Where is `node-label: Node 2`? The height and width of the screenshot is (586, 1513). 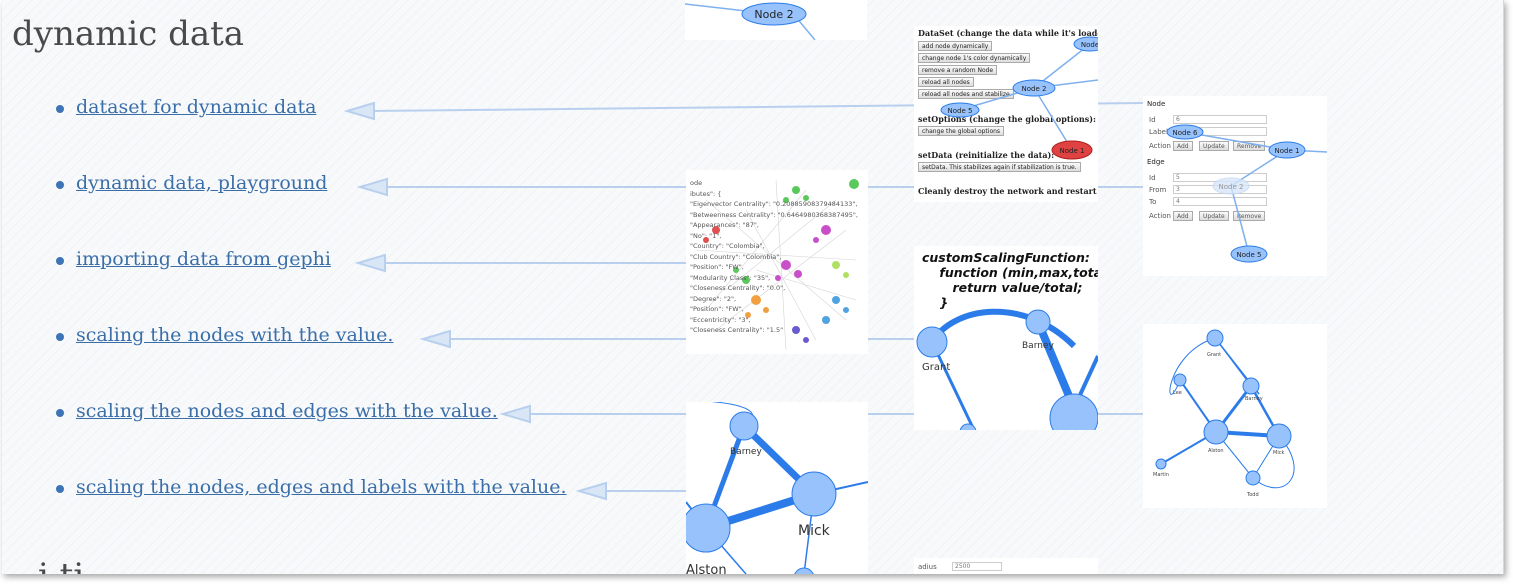 node-label: Node 2 is located at coordinates (773, 14).